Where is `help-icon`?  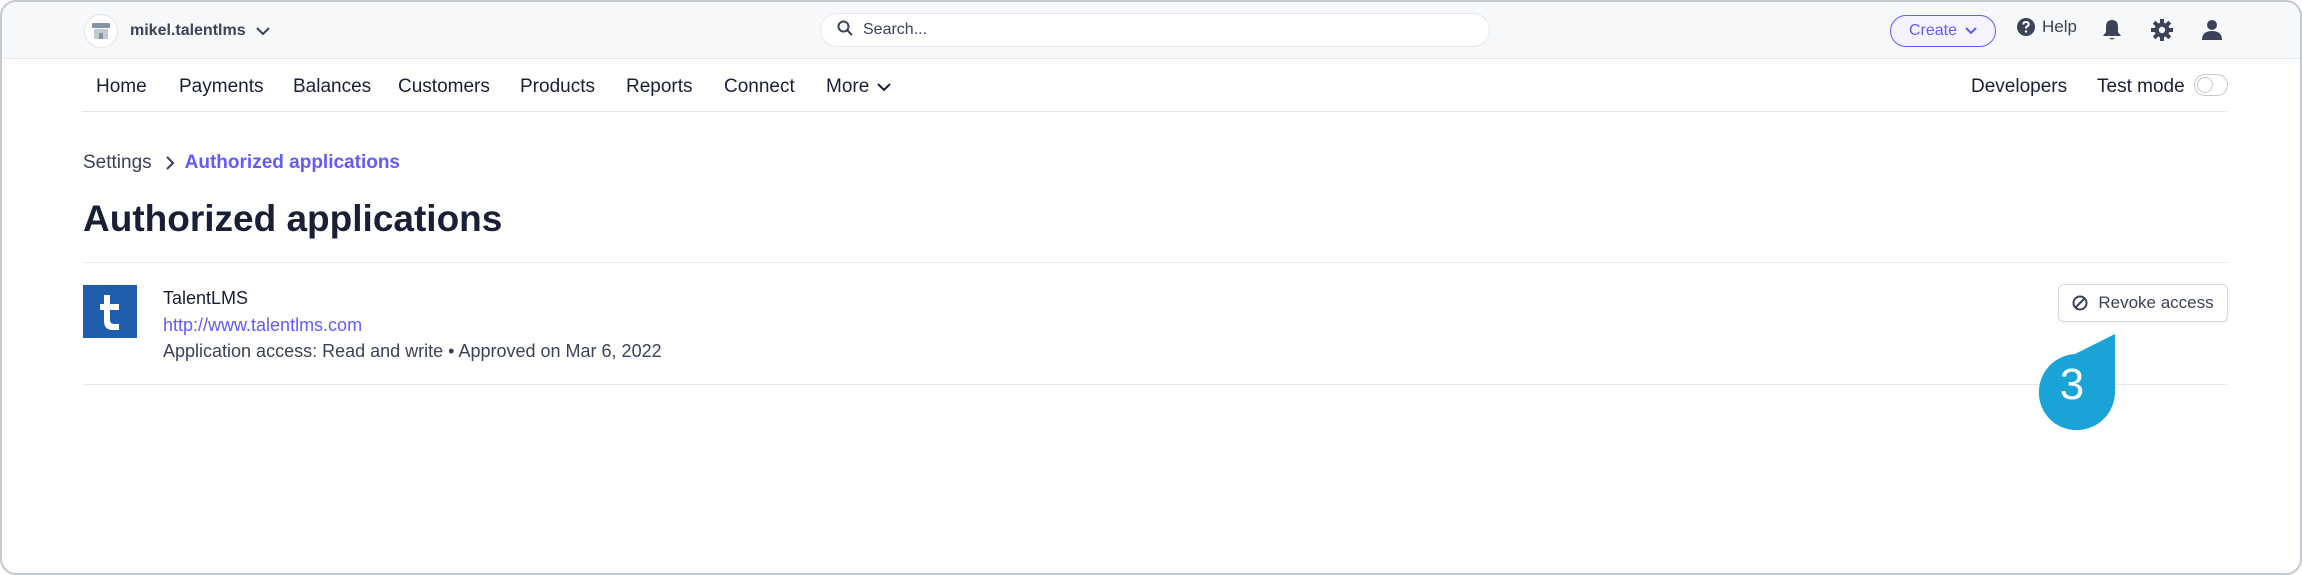
help-icon is located at coordinates (2026, 27).